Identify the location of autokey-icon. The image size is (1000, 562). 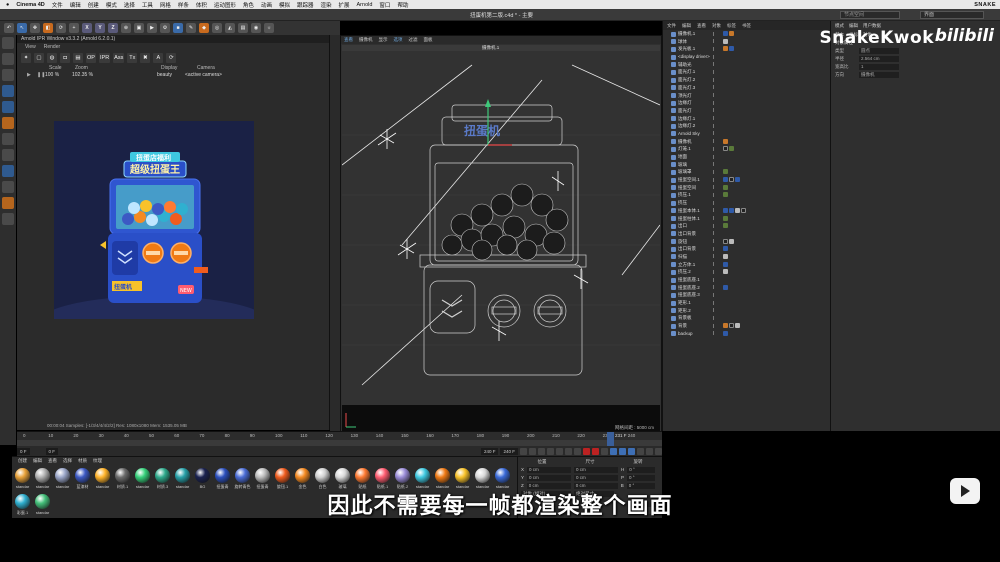
(595, 451).